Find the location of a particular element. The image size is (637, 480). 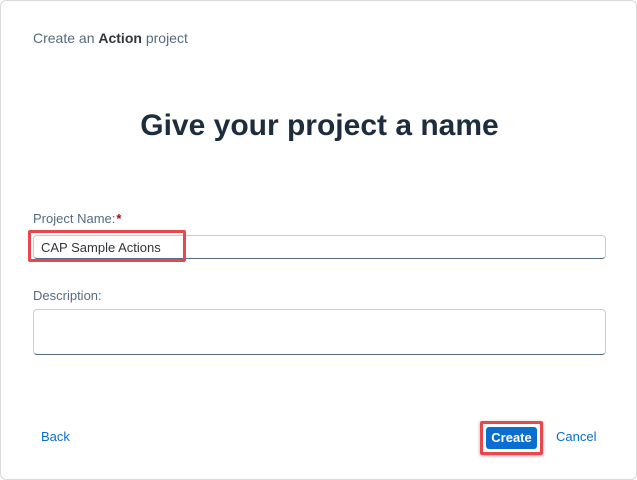

header-suffix: project is located at coordinates (166, 38).